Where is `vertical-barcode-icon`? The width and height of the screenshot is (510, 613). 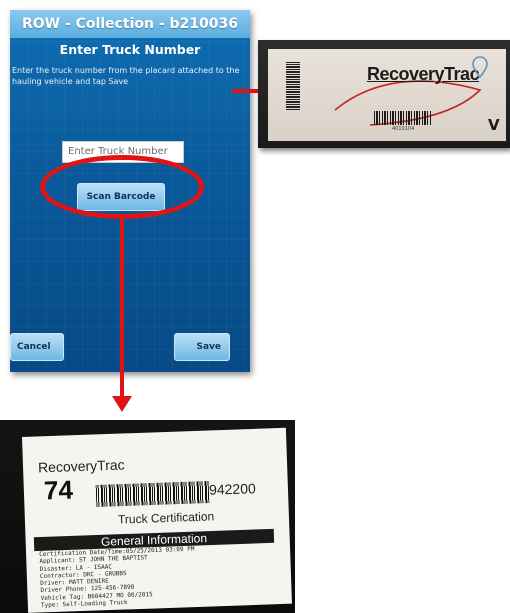 vertical-barcode-icon is located at coordinates (293, 86).